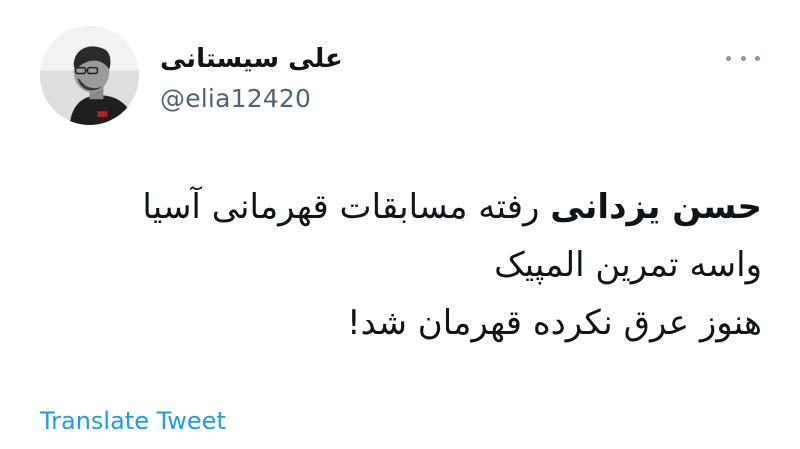 This screenshot has width=800, height=449. I want to click on more-options-button, so click(743, 58).